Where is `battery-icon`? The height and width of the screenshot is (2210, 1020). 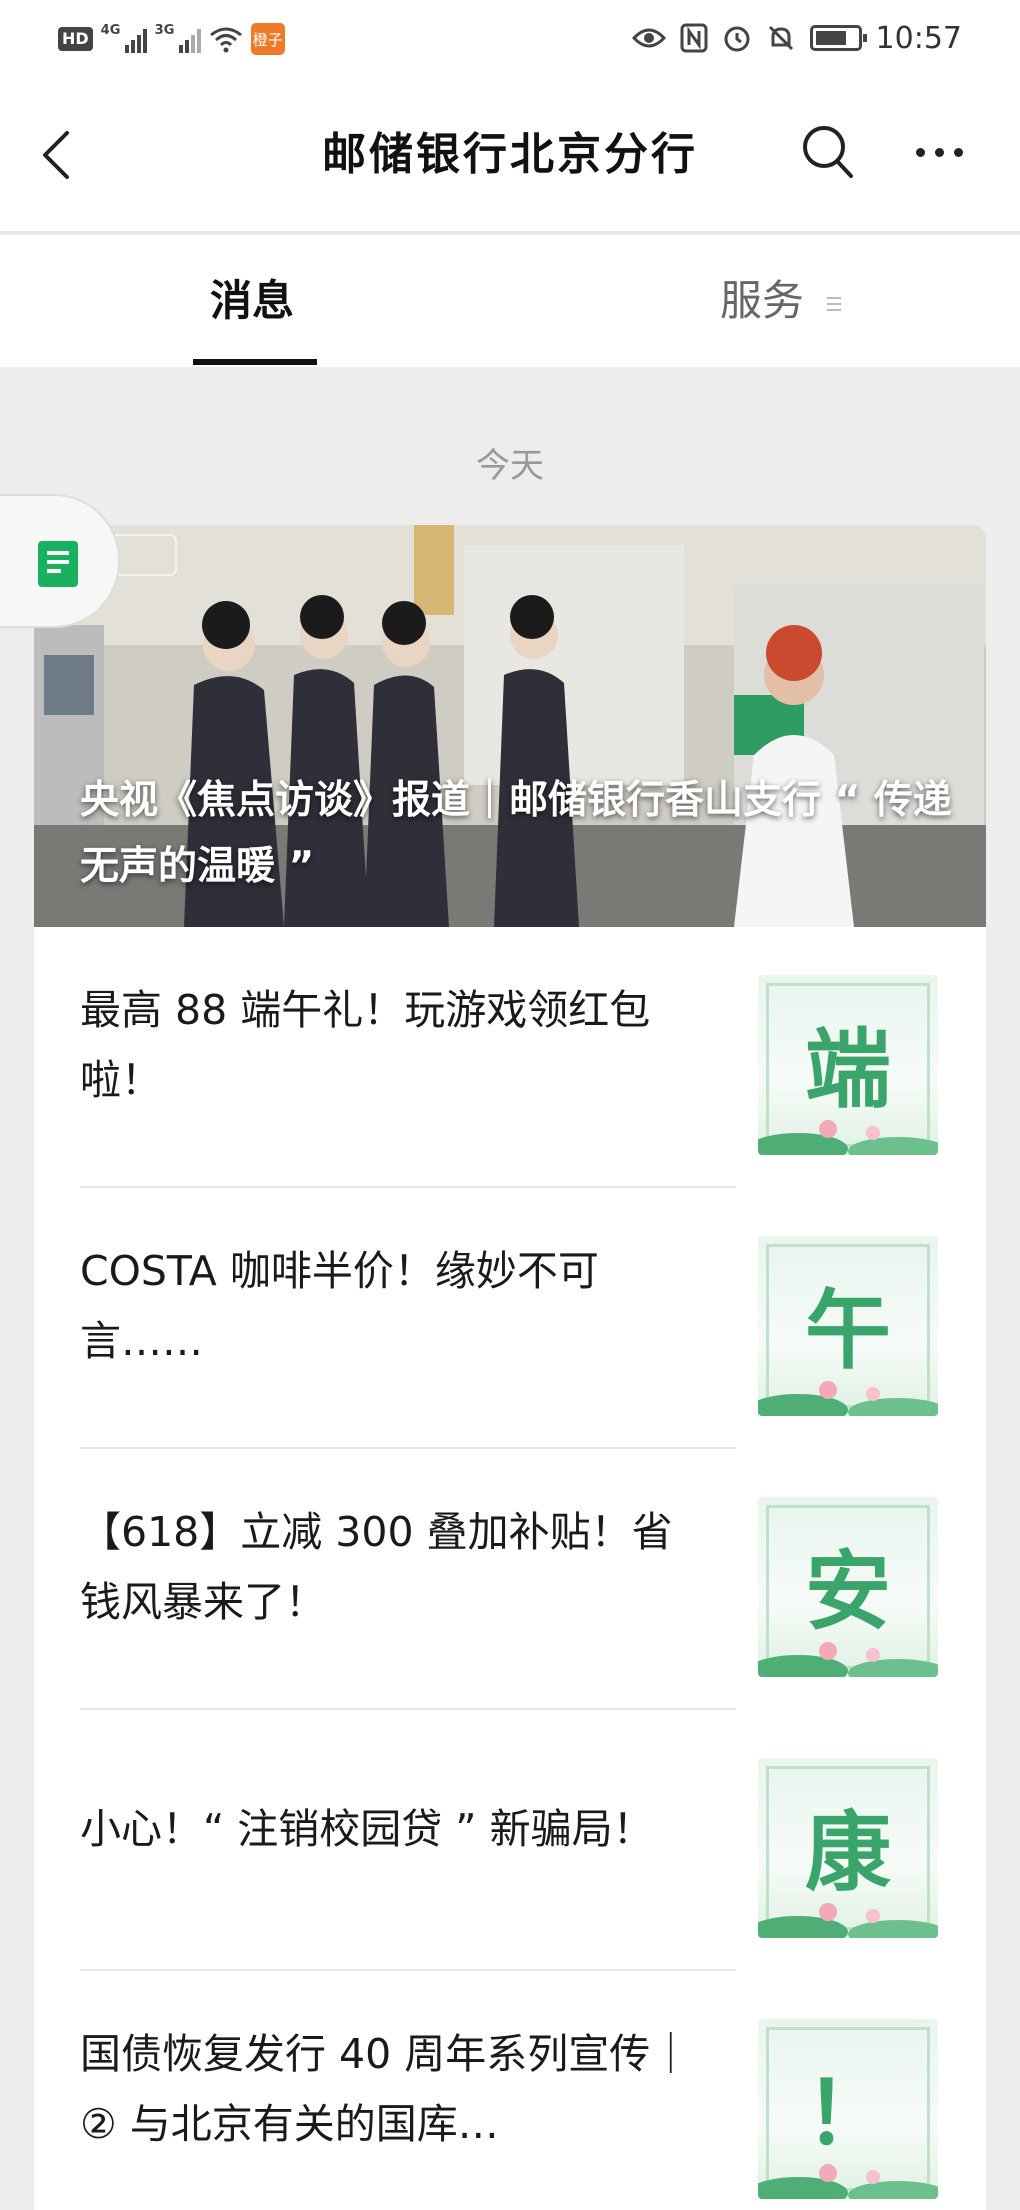
battery-icon is located at coordinates (838, 38).